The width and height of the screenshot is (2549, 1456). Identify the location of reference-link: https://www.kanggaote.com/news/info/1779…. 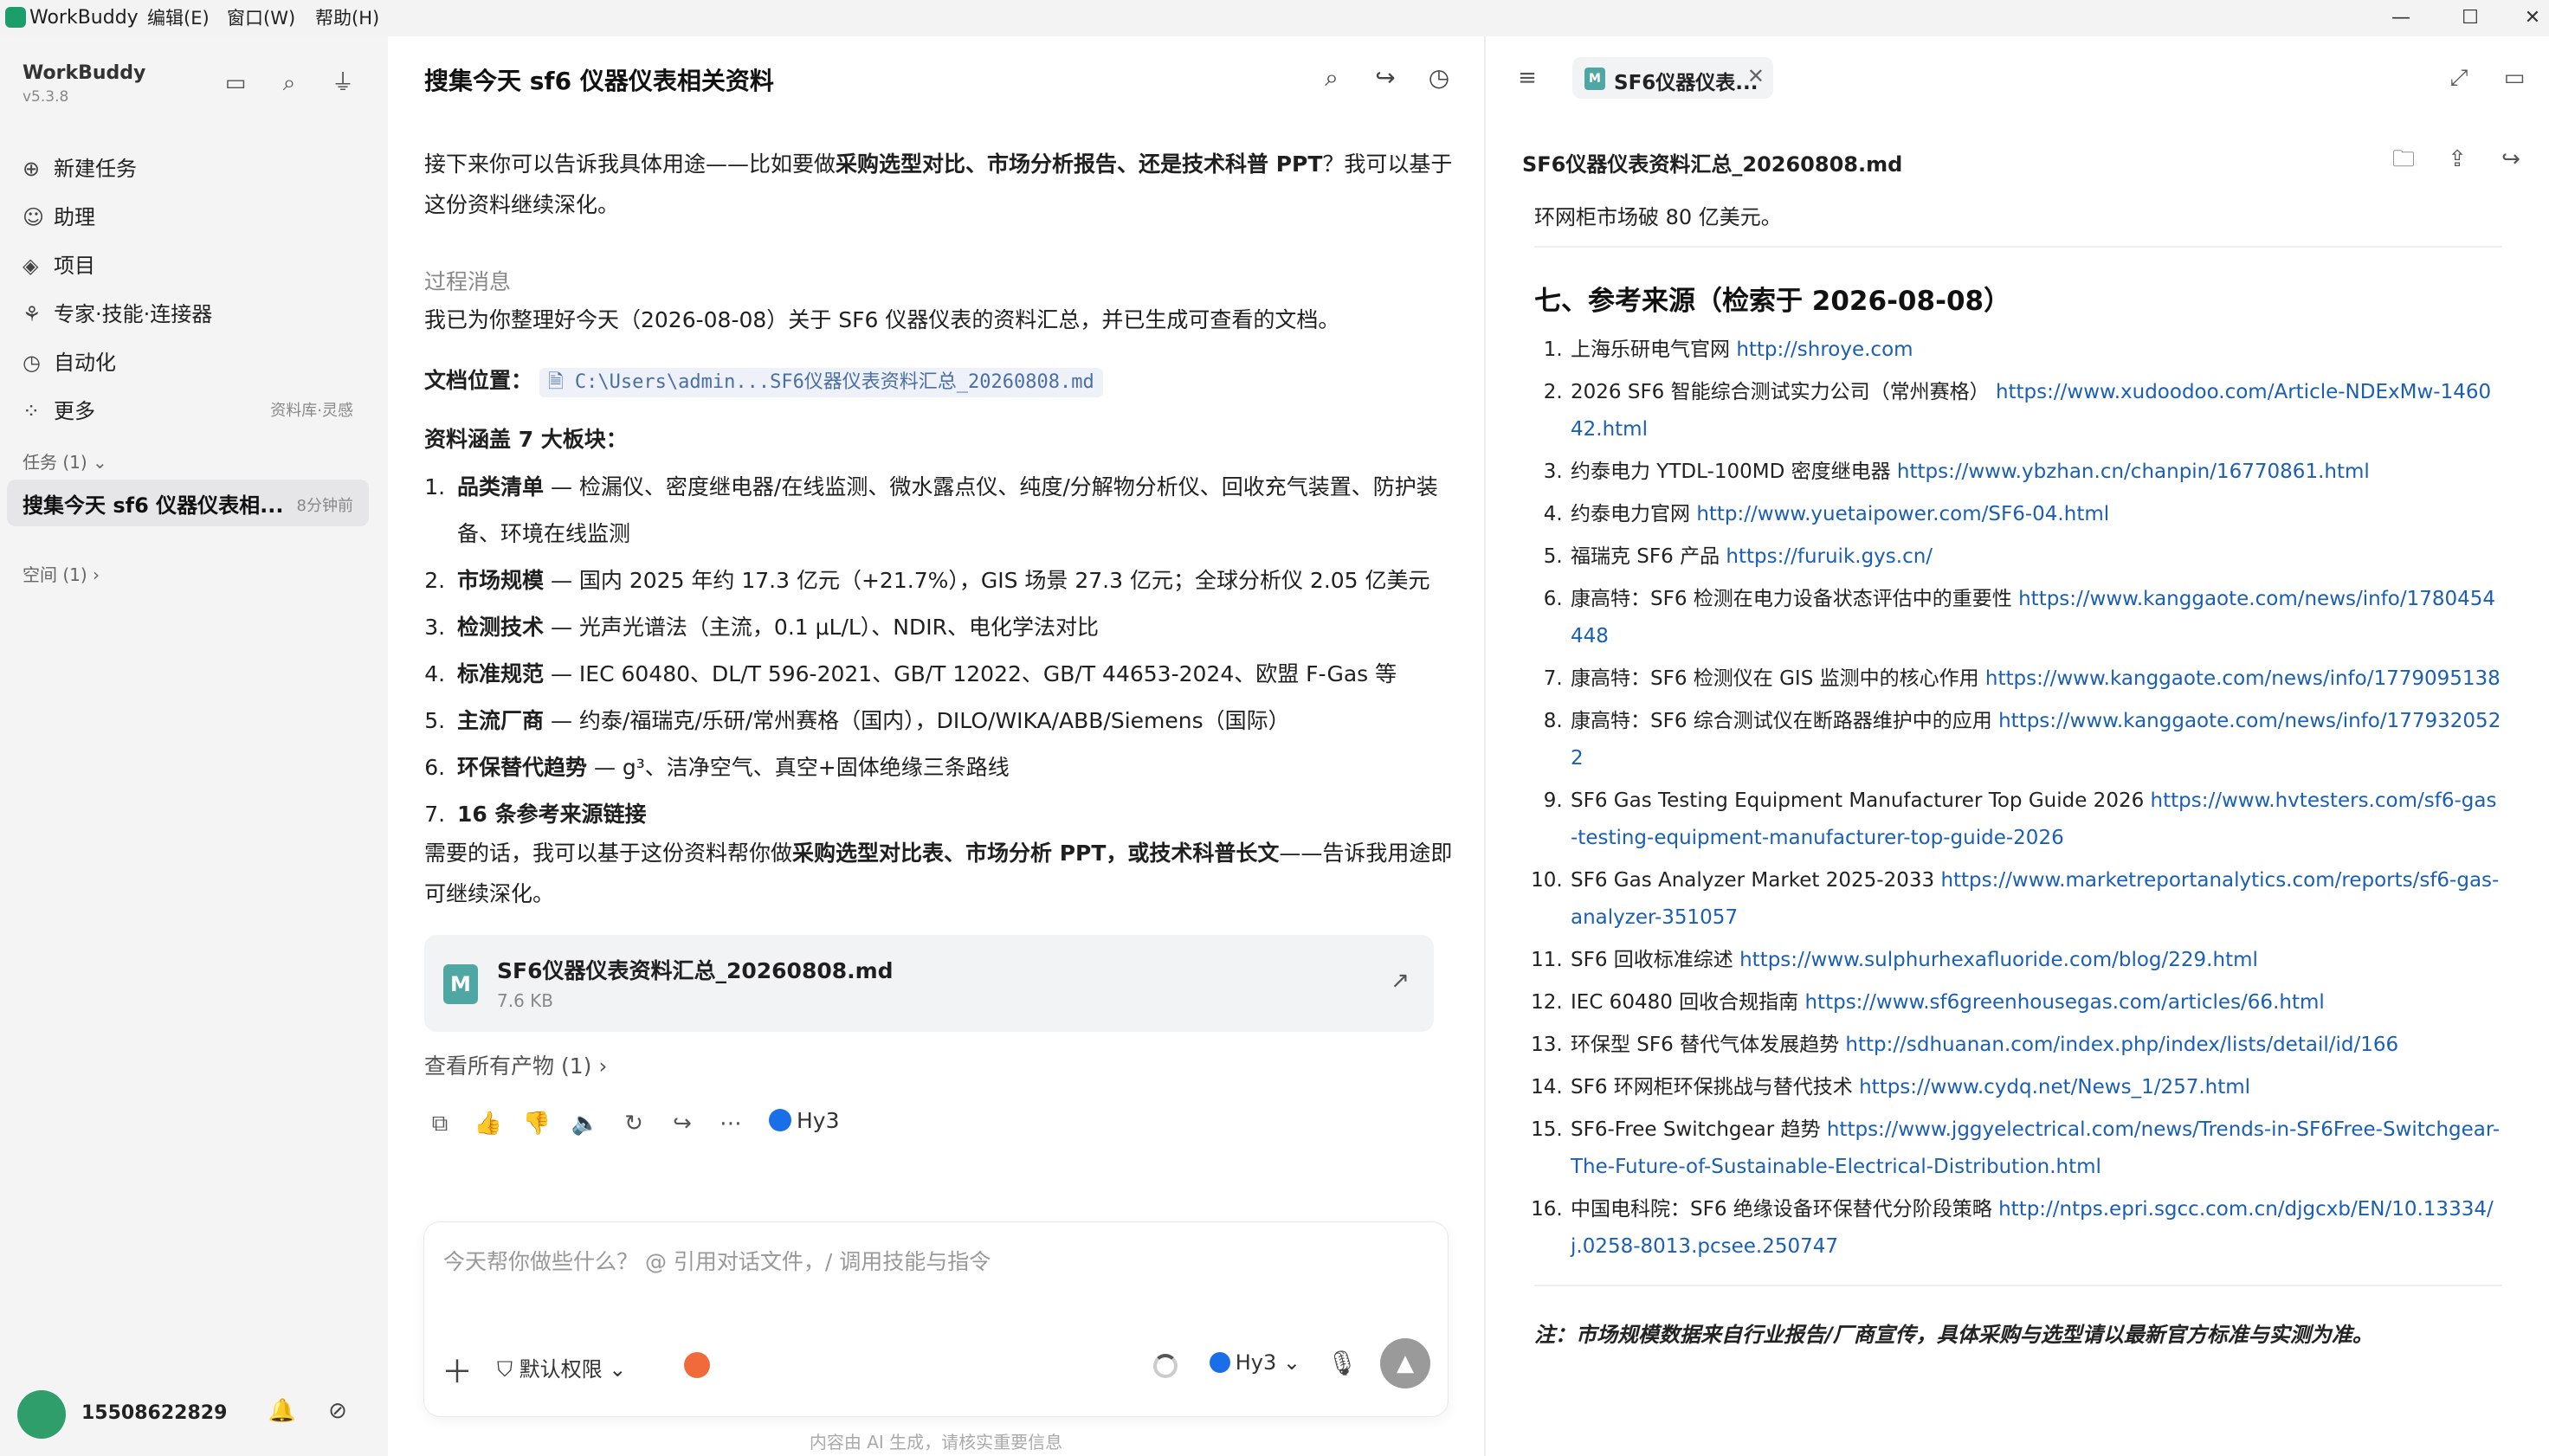
(2243, 678).